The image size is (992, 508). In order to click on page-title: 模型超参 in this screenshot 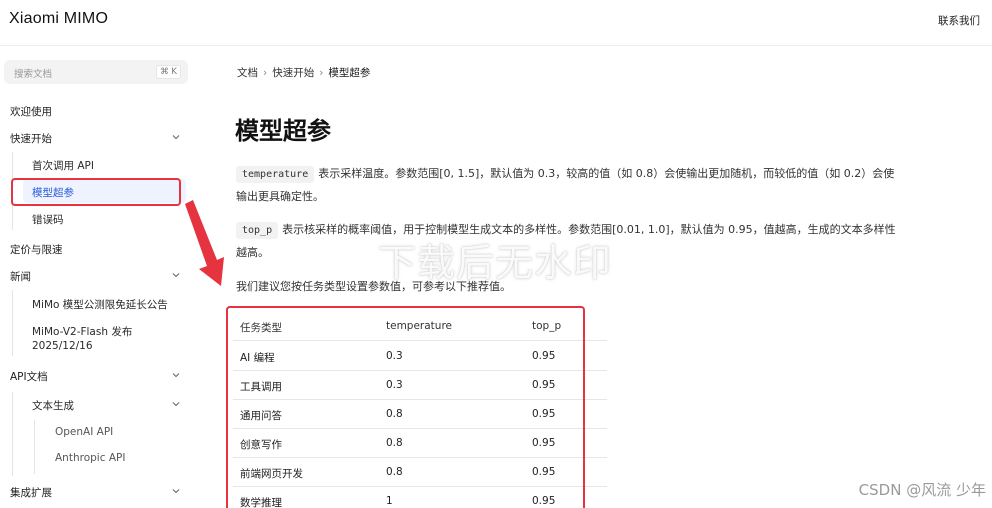, I will do `click(283, 131)`.